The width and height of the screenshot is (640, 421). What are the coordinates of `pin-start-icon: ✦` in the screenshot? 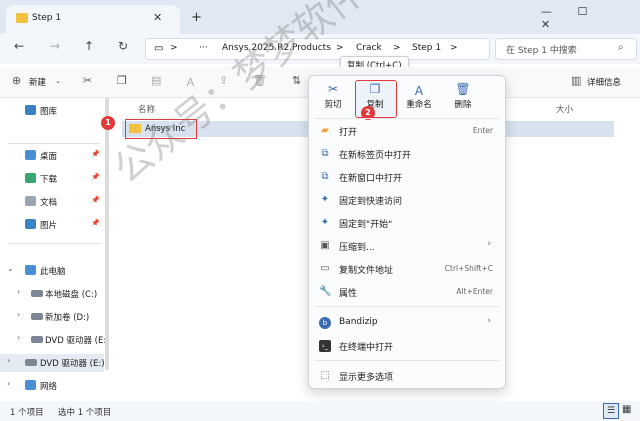 It's located at (325, 222).